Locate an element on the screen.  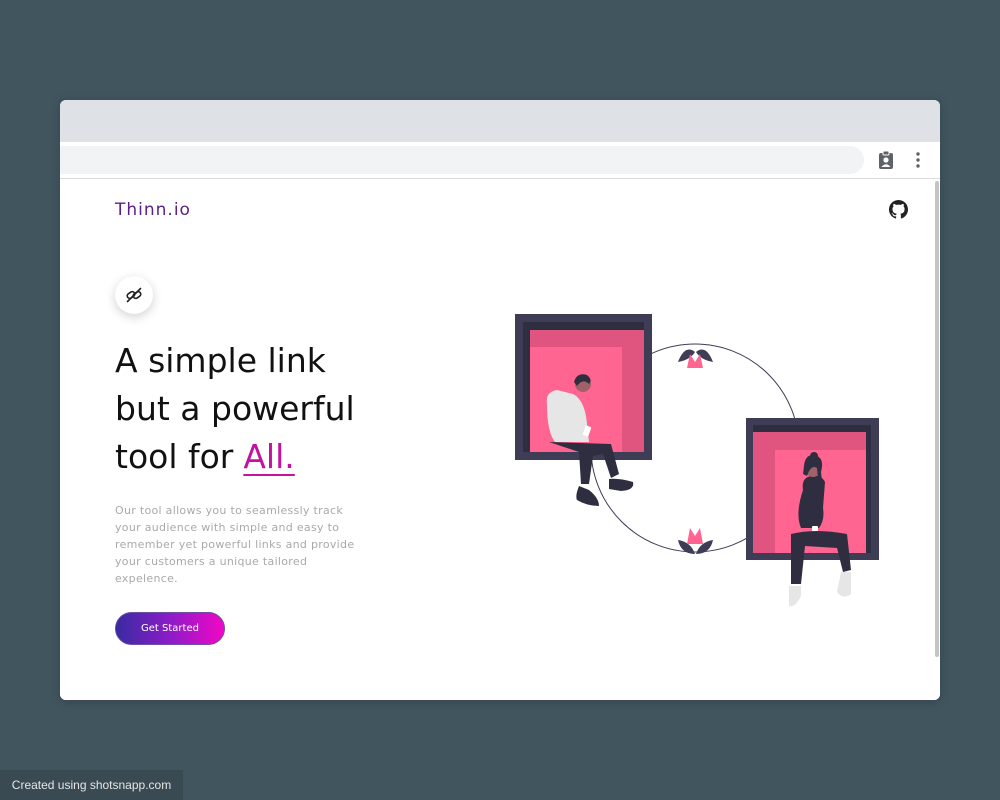
headline-line-3: tool for is located at coordinates (174, 456).